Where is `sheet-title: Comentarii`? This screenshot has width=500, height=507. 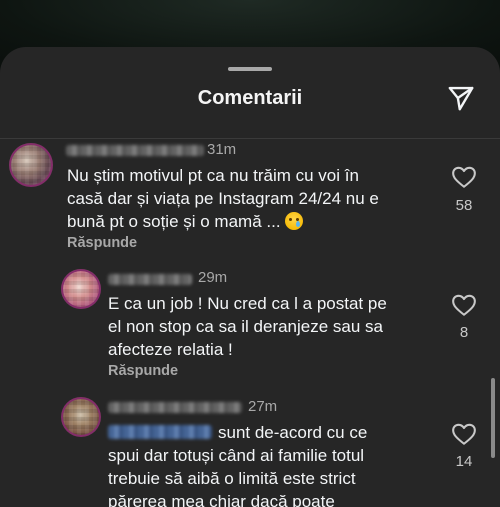 sheet-title: Comentarii is located at coordinates (250, 98).